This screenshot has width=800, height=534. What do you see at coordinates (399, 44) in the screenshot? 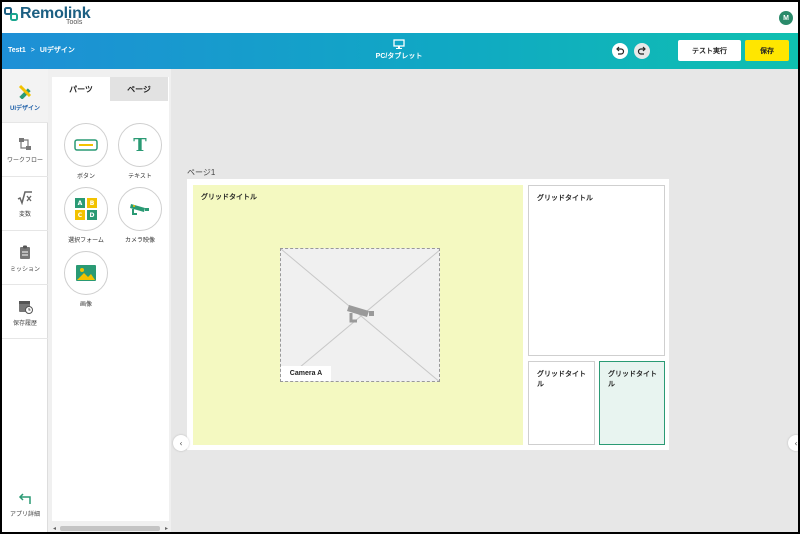
I see `monitor-icon` at bounding box center [399, 44].